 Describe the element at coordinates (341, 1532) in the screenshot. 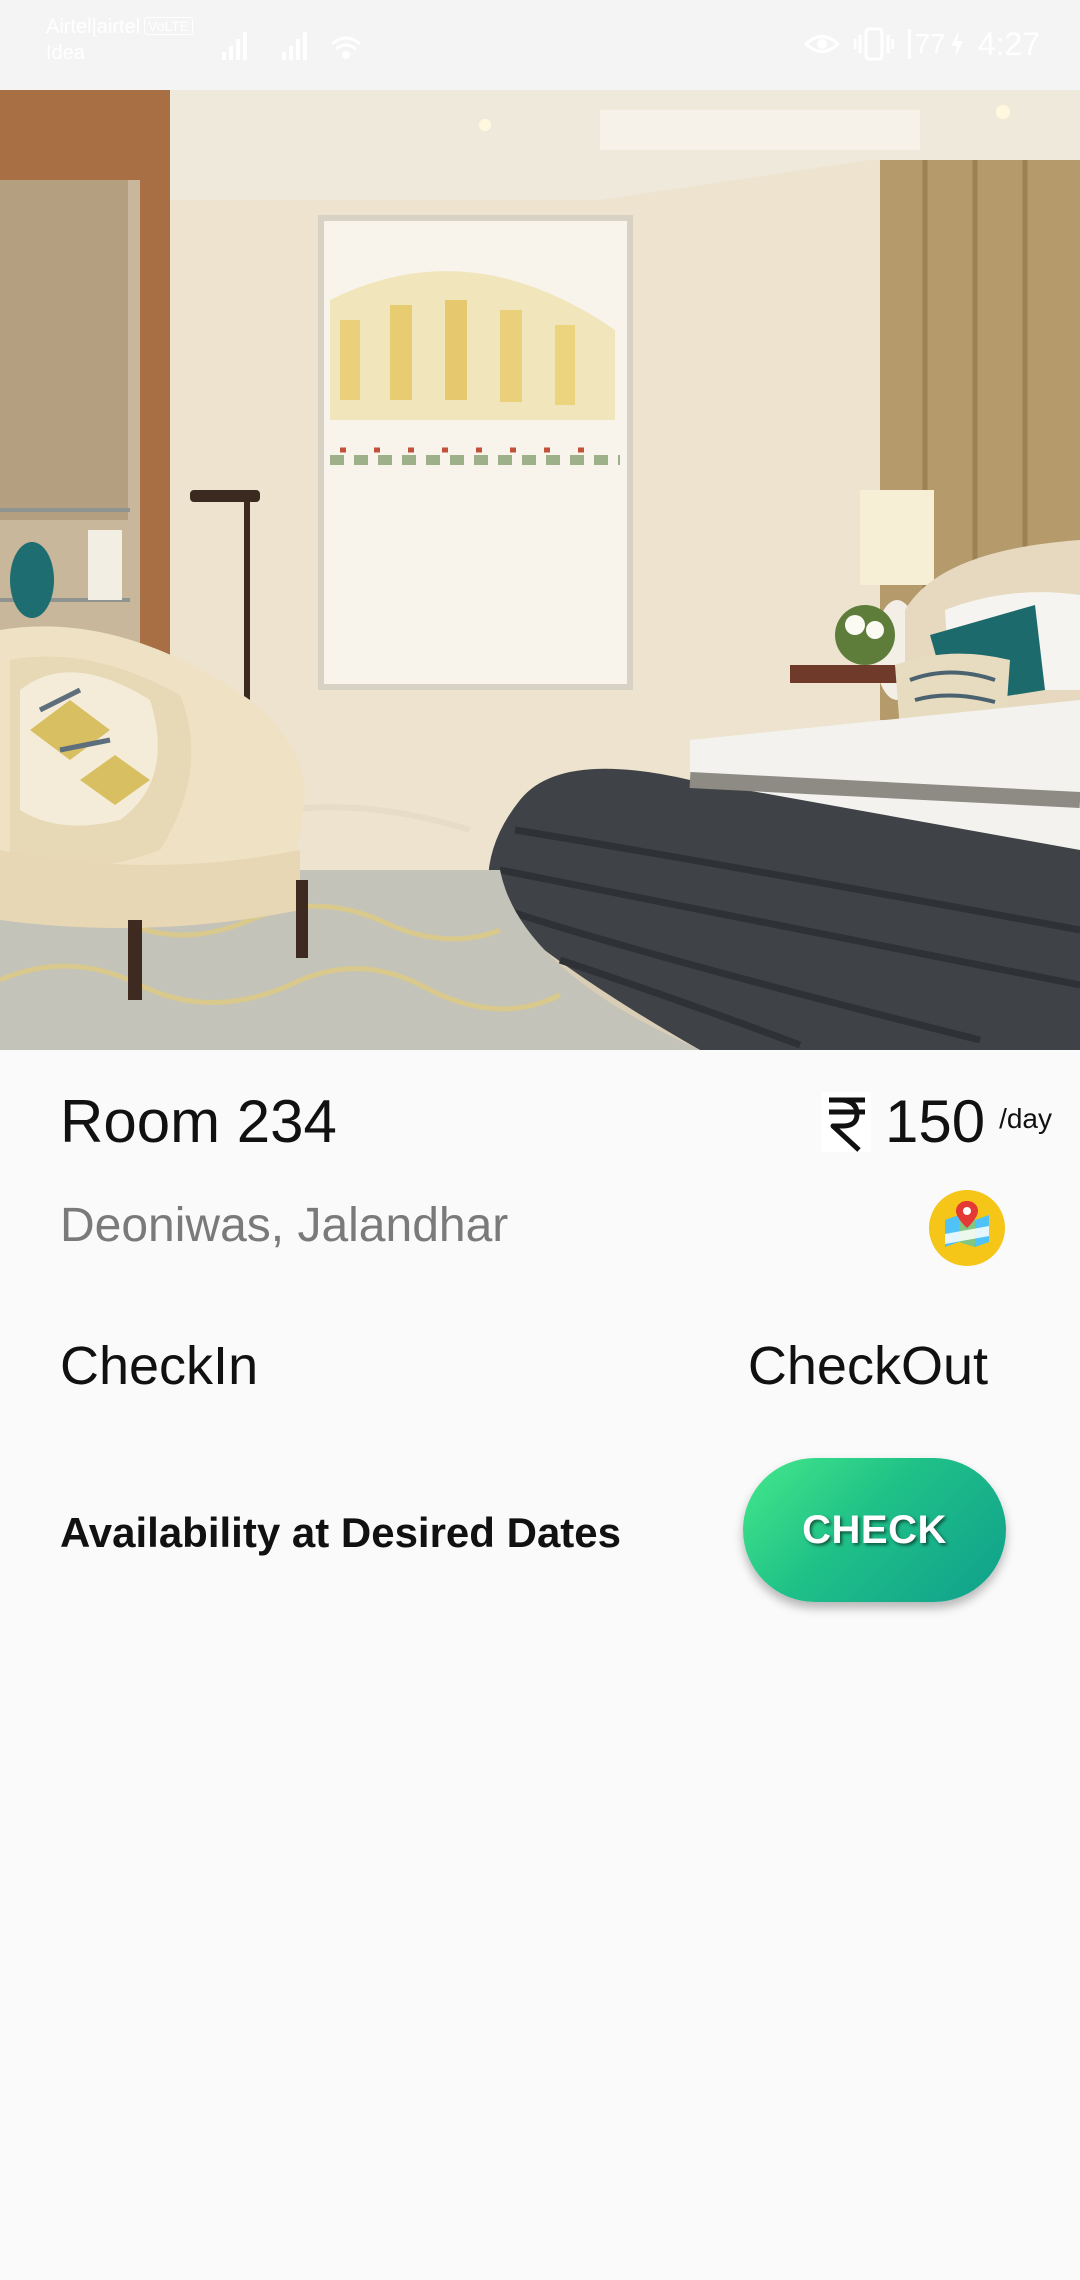

I see `availability-label: Availability at Desired Dates` at that location.